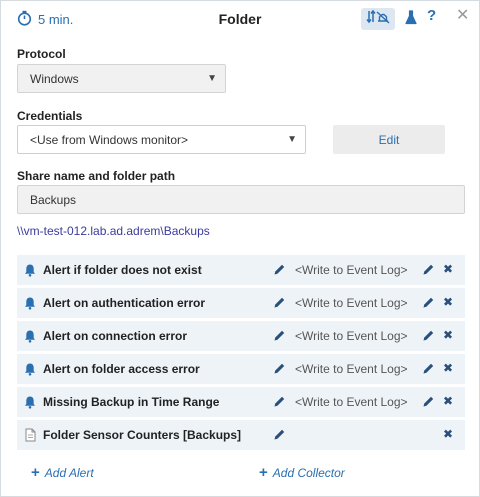  Describe the element at coordinates (69, 472) in the screenshot. I see `add-alert-label: Add Alert` at that location.